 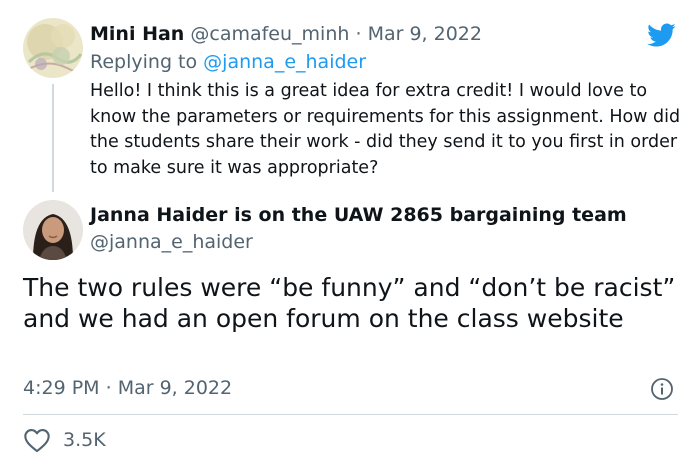 I want to click on reply-author-header: Mini Han @camafeu_minh · Mar 9, 2022, so click(x=286, y=34).